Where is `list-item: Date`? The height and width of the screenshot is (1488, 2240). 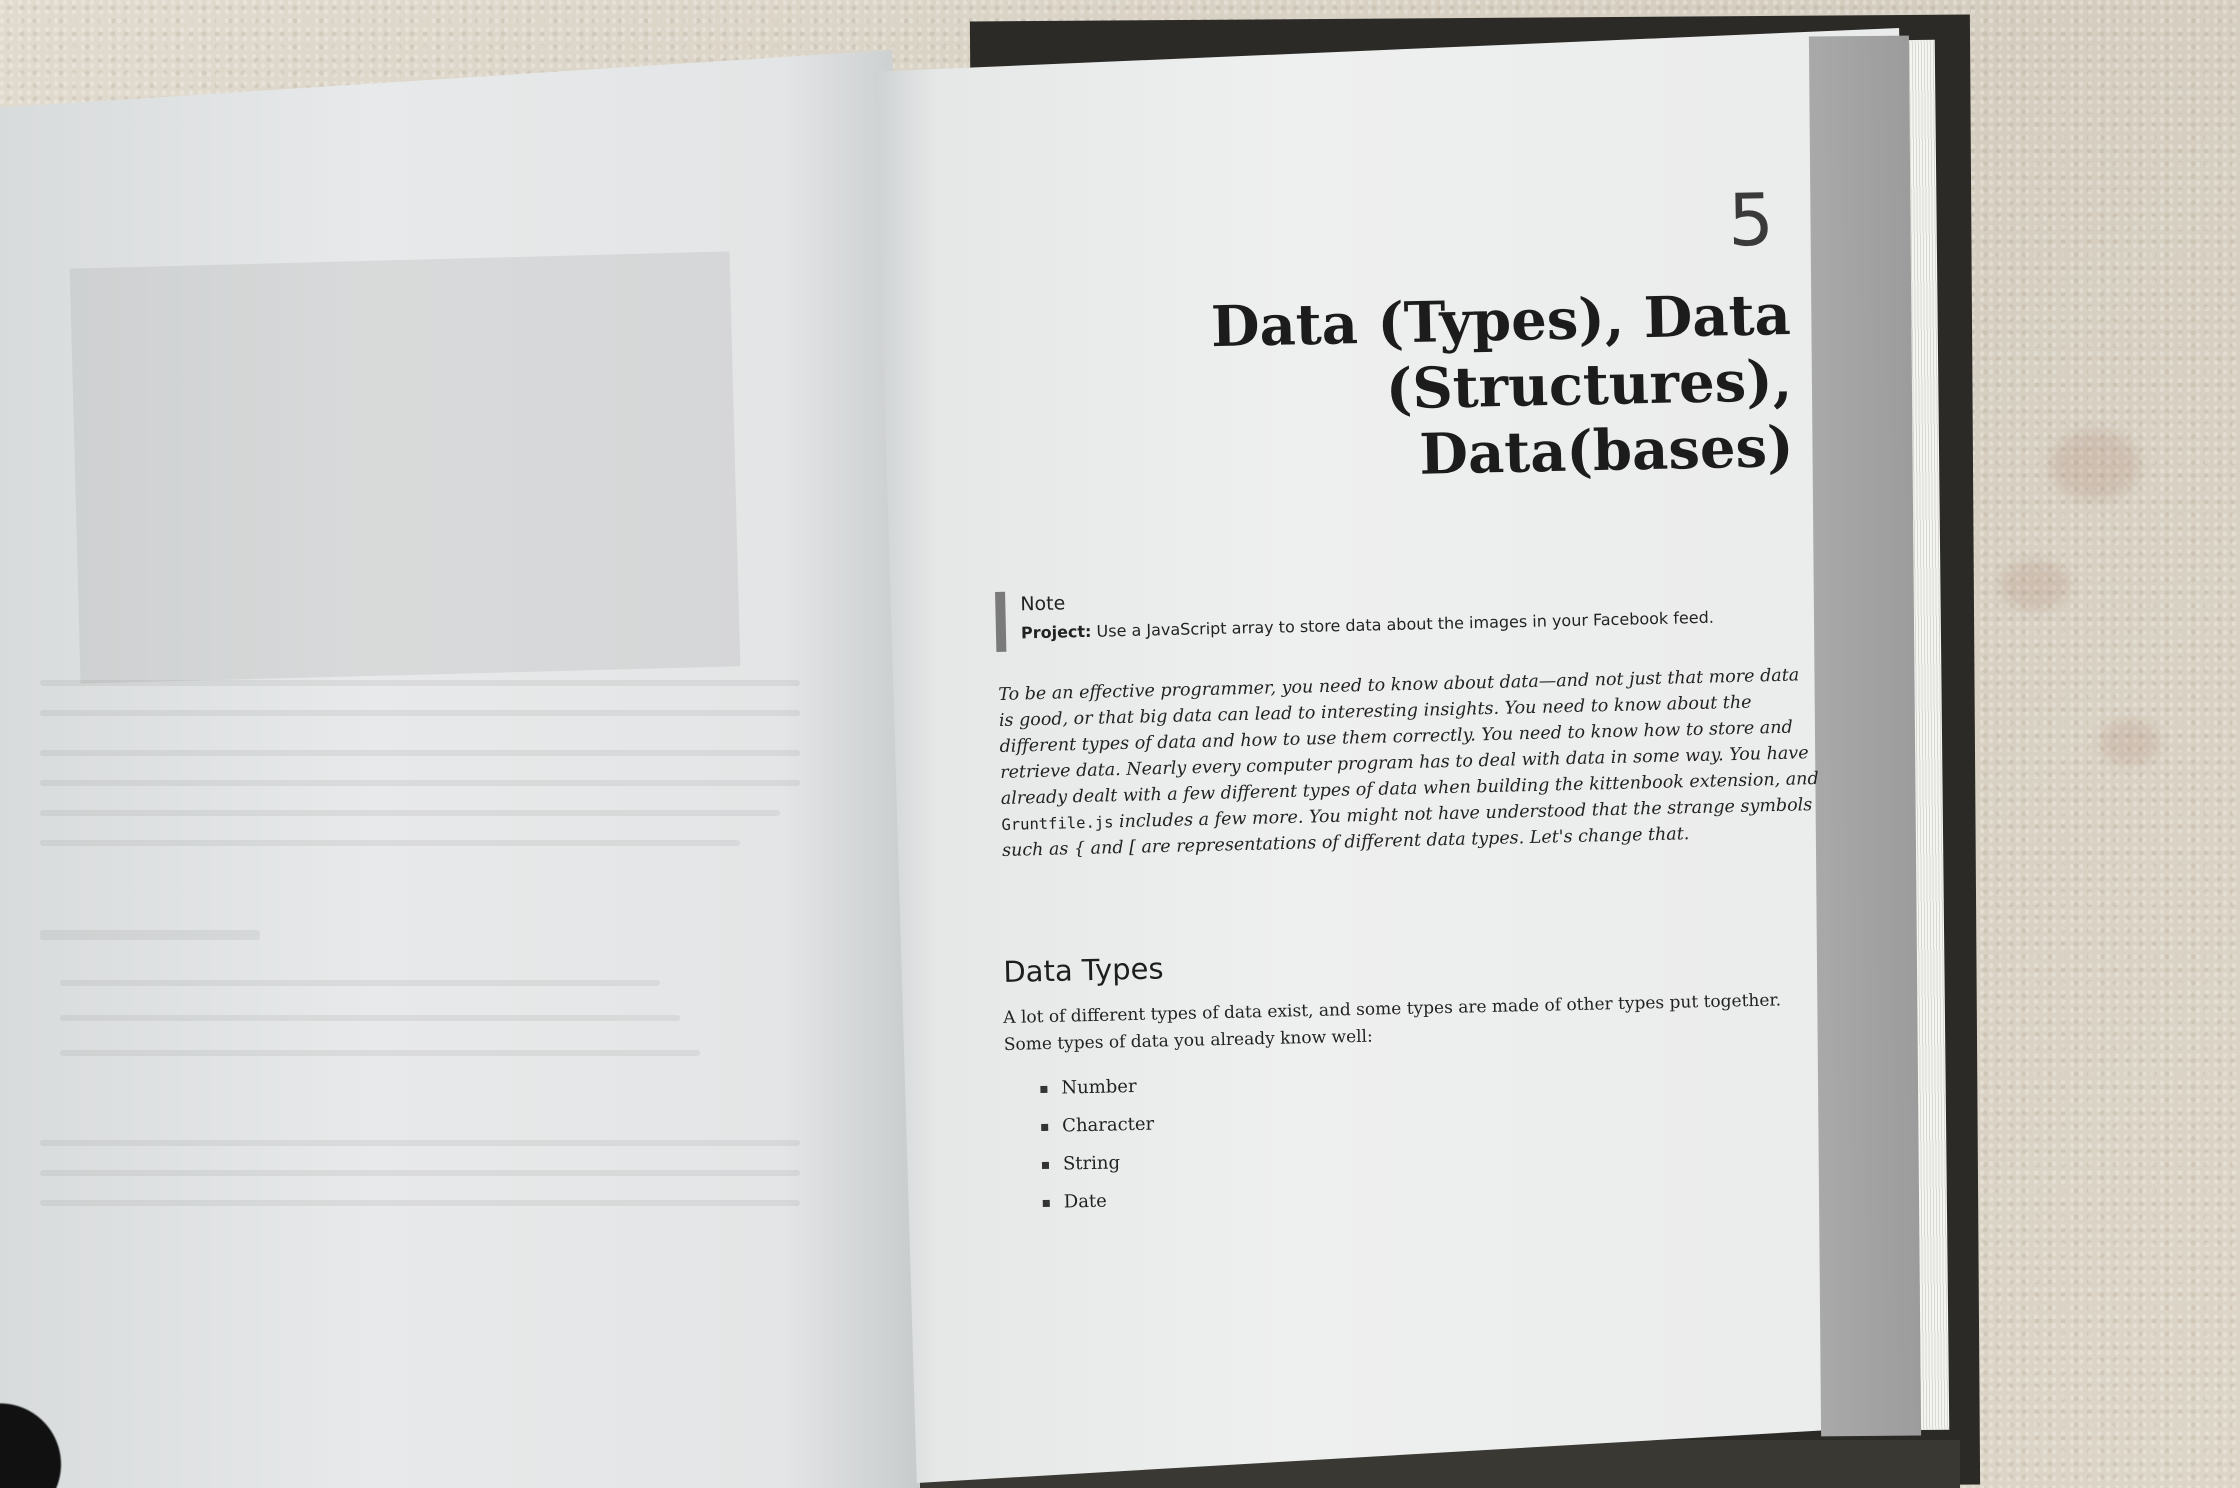
list-item: Date is located at coordinates (1099, 1202).